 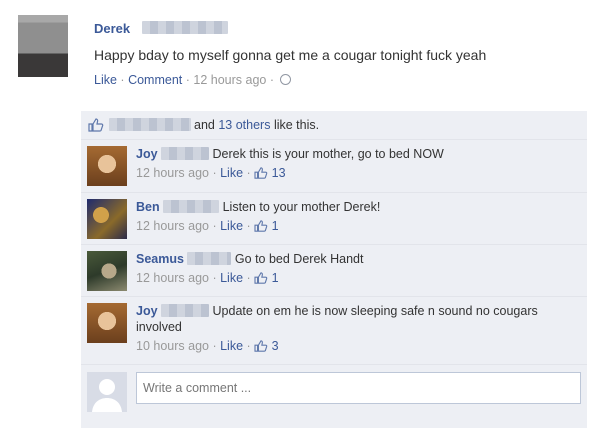 I want to click on globe-icon, so click(x=286, y=79).